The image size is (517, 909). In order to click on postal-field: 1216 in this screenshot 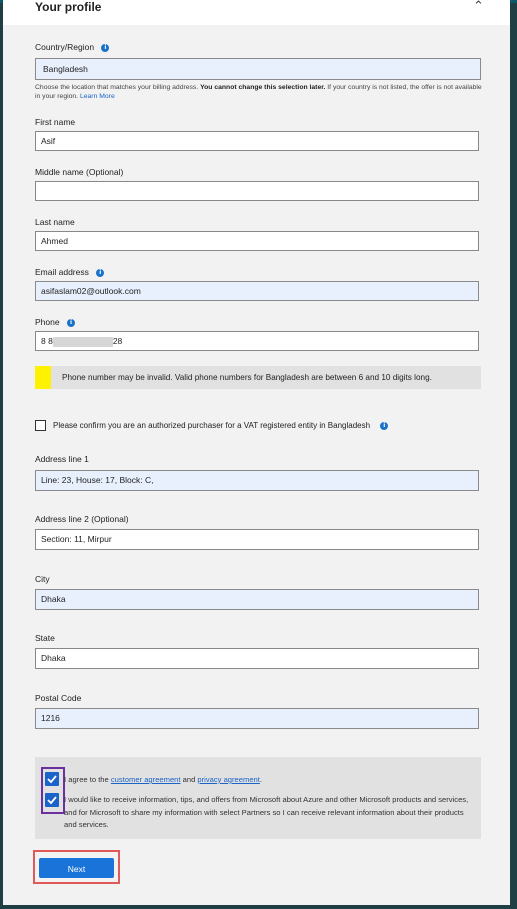, I will do `click(257, 718)`.